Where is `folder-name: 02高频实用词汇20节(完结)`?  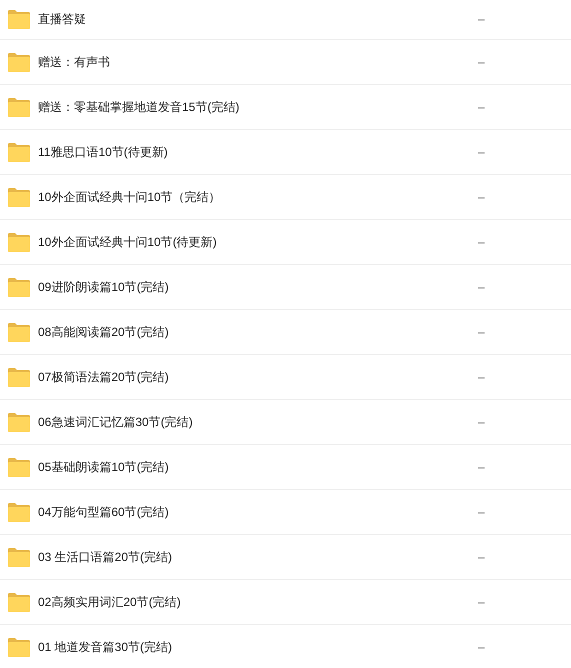 folder-name: 02高频实用词汇20节(完结) is located at coordinates (258, 602).